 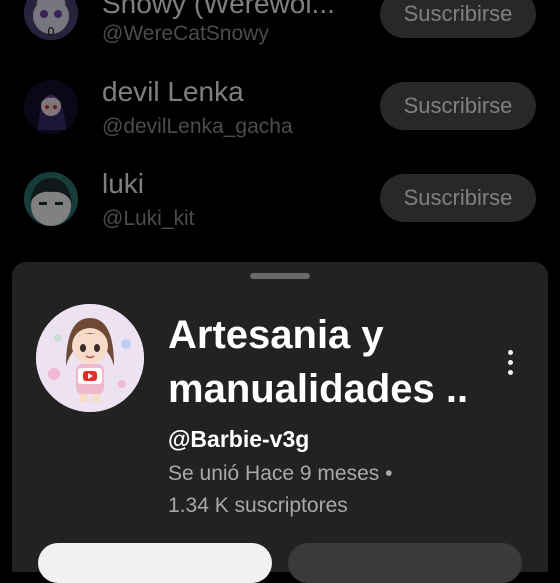 What do you see at coordinates (239, 439) in the screenshot?
I see `channel-handle: @Barbie-v3g` at bounding box center [239, 439].